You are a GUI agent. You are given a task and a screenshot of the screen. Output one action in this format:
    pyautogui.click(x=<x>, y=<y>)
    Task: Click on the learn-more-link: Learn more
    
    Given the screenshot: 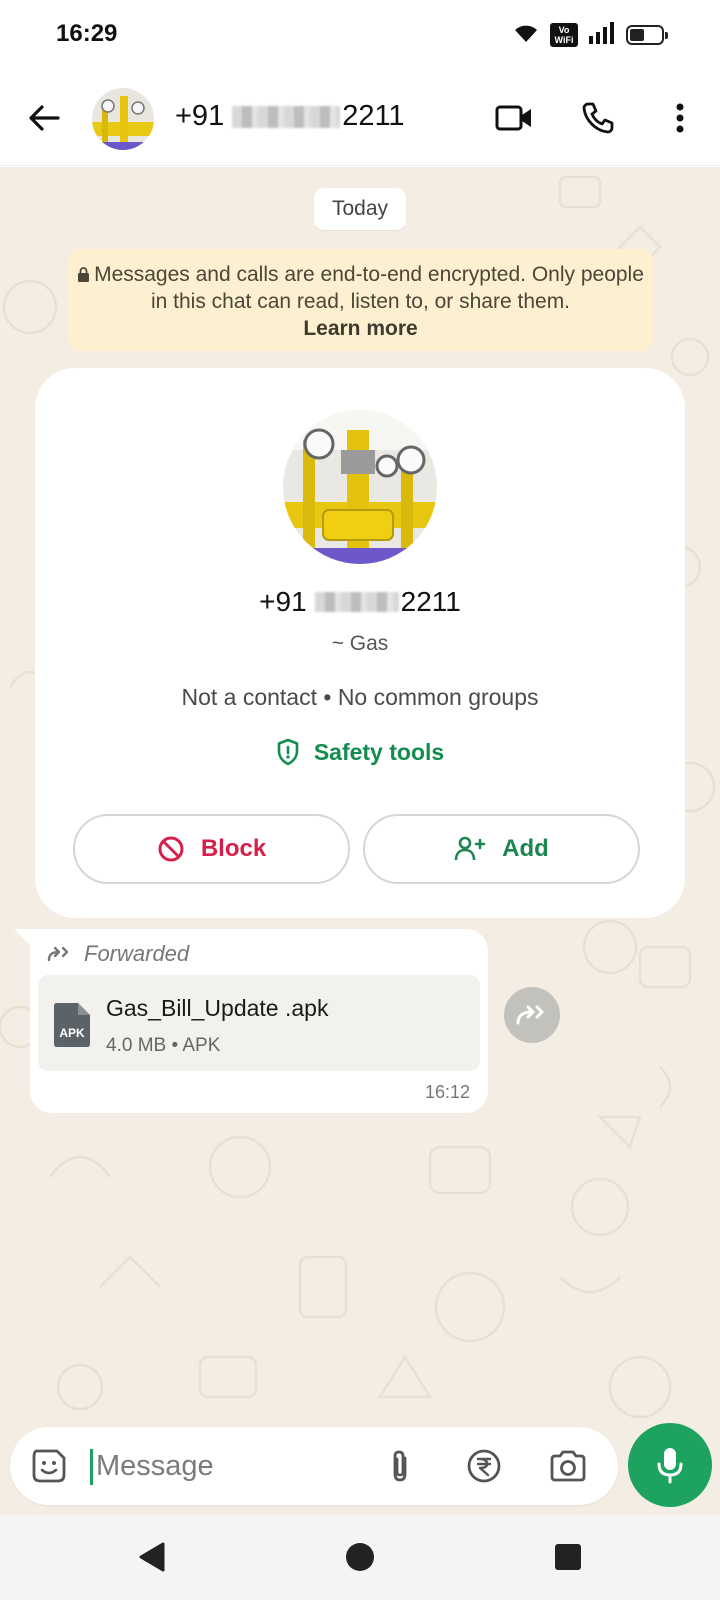 What is the action you would take?
    pyautogui.click(x=360, y=328)
    